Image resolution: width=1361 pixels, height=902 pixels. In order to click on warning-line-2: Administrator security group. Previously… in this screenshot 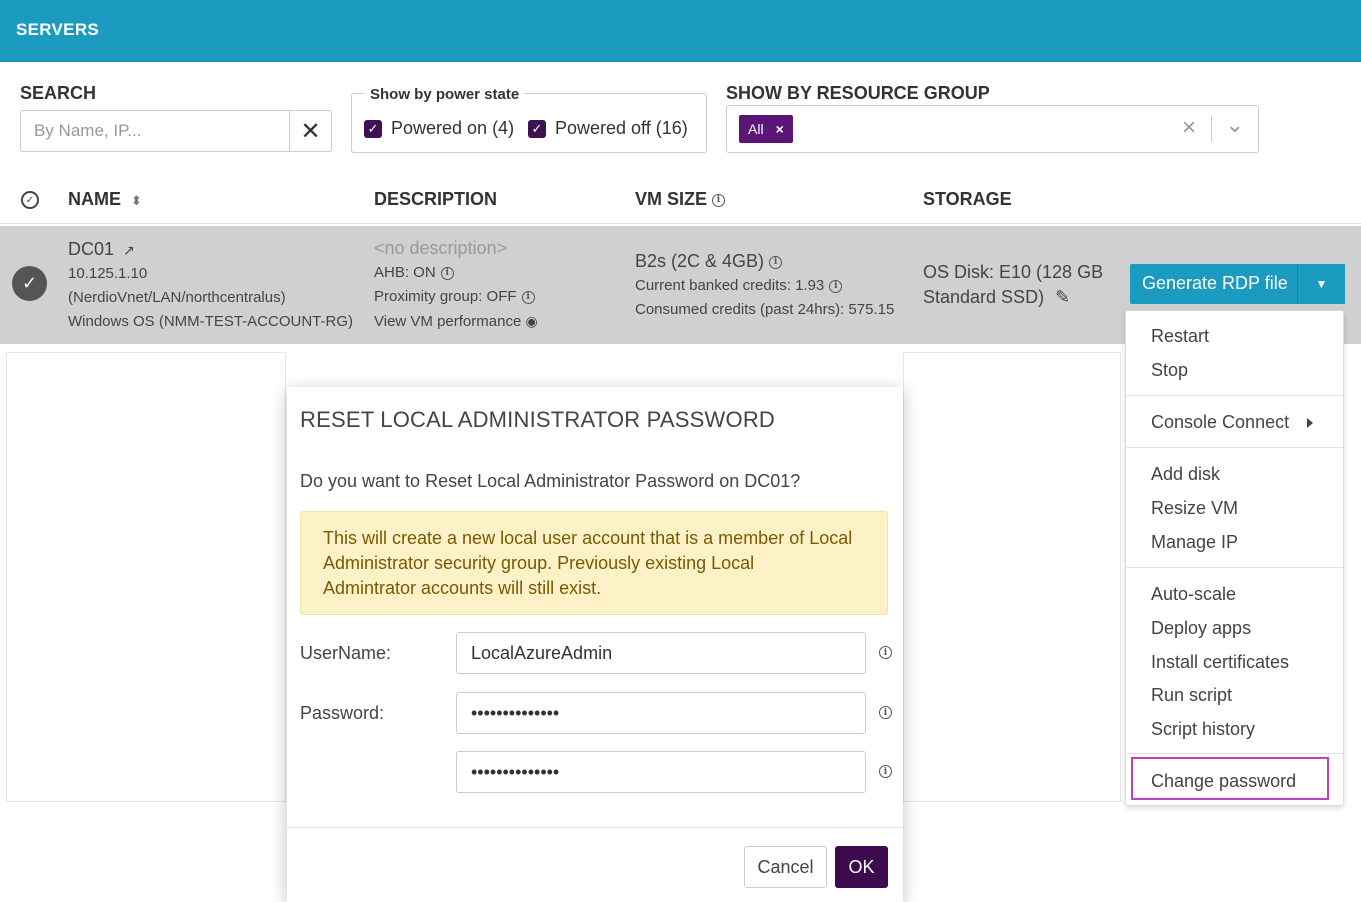, I will do `click(539, 563)`.